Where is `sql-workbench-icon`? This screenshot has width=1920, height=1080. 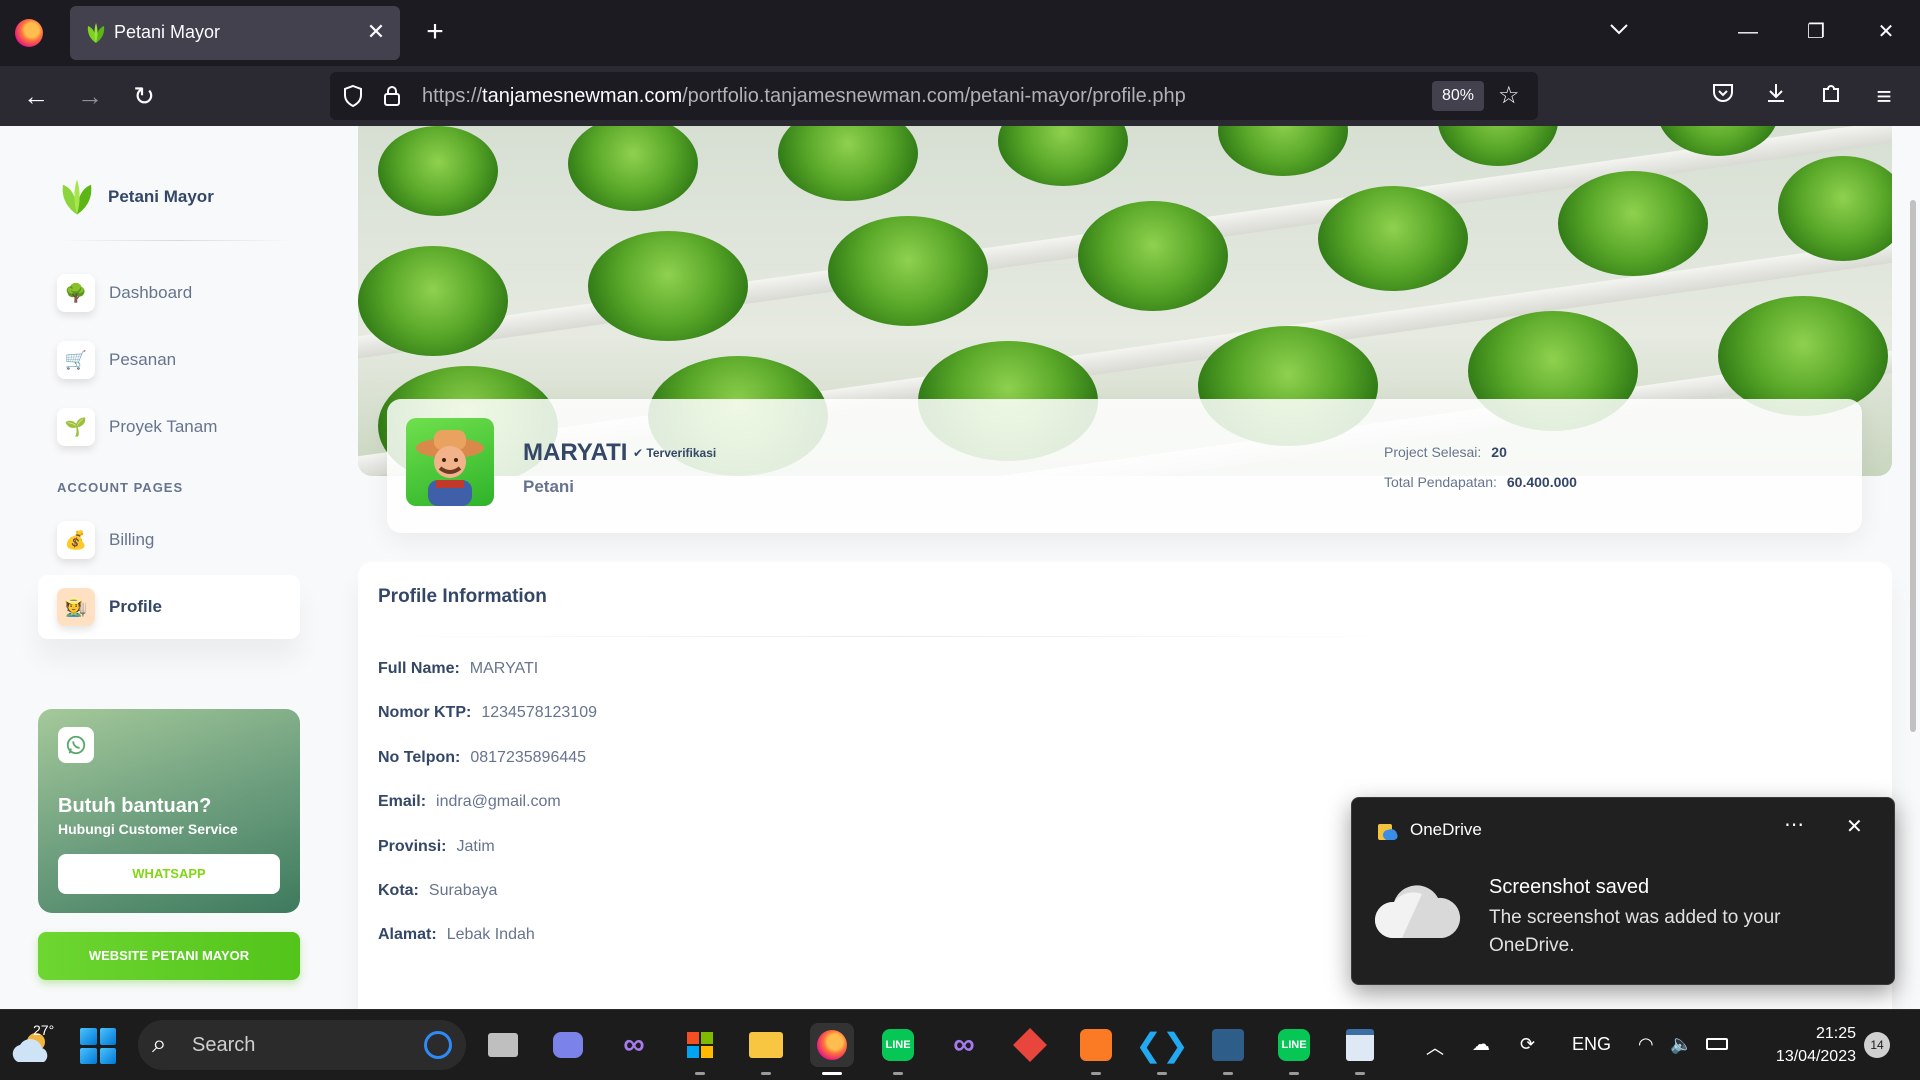 sql-workbench-icon is located at coordinates (1228, 1049).